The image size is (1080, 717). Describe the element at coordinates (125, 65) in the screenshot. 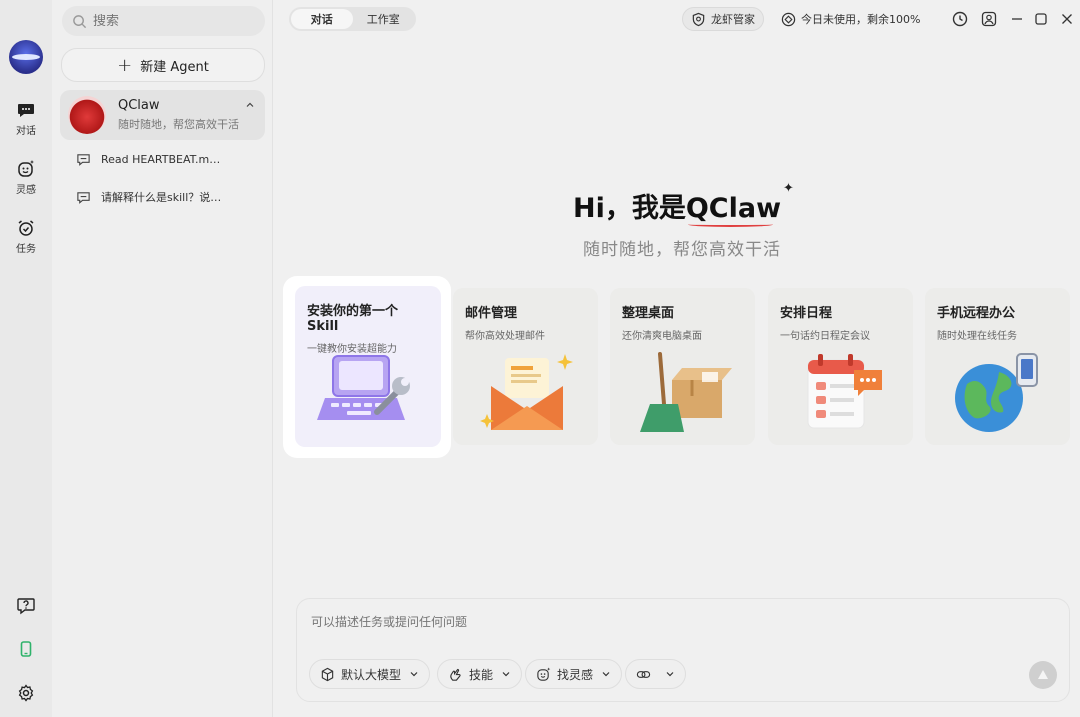

I see `plus-icon: +` at that location.